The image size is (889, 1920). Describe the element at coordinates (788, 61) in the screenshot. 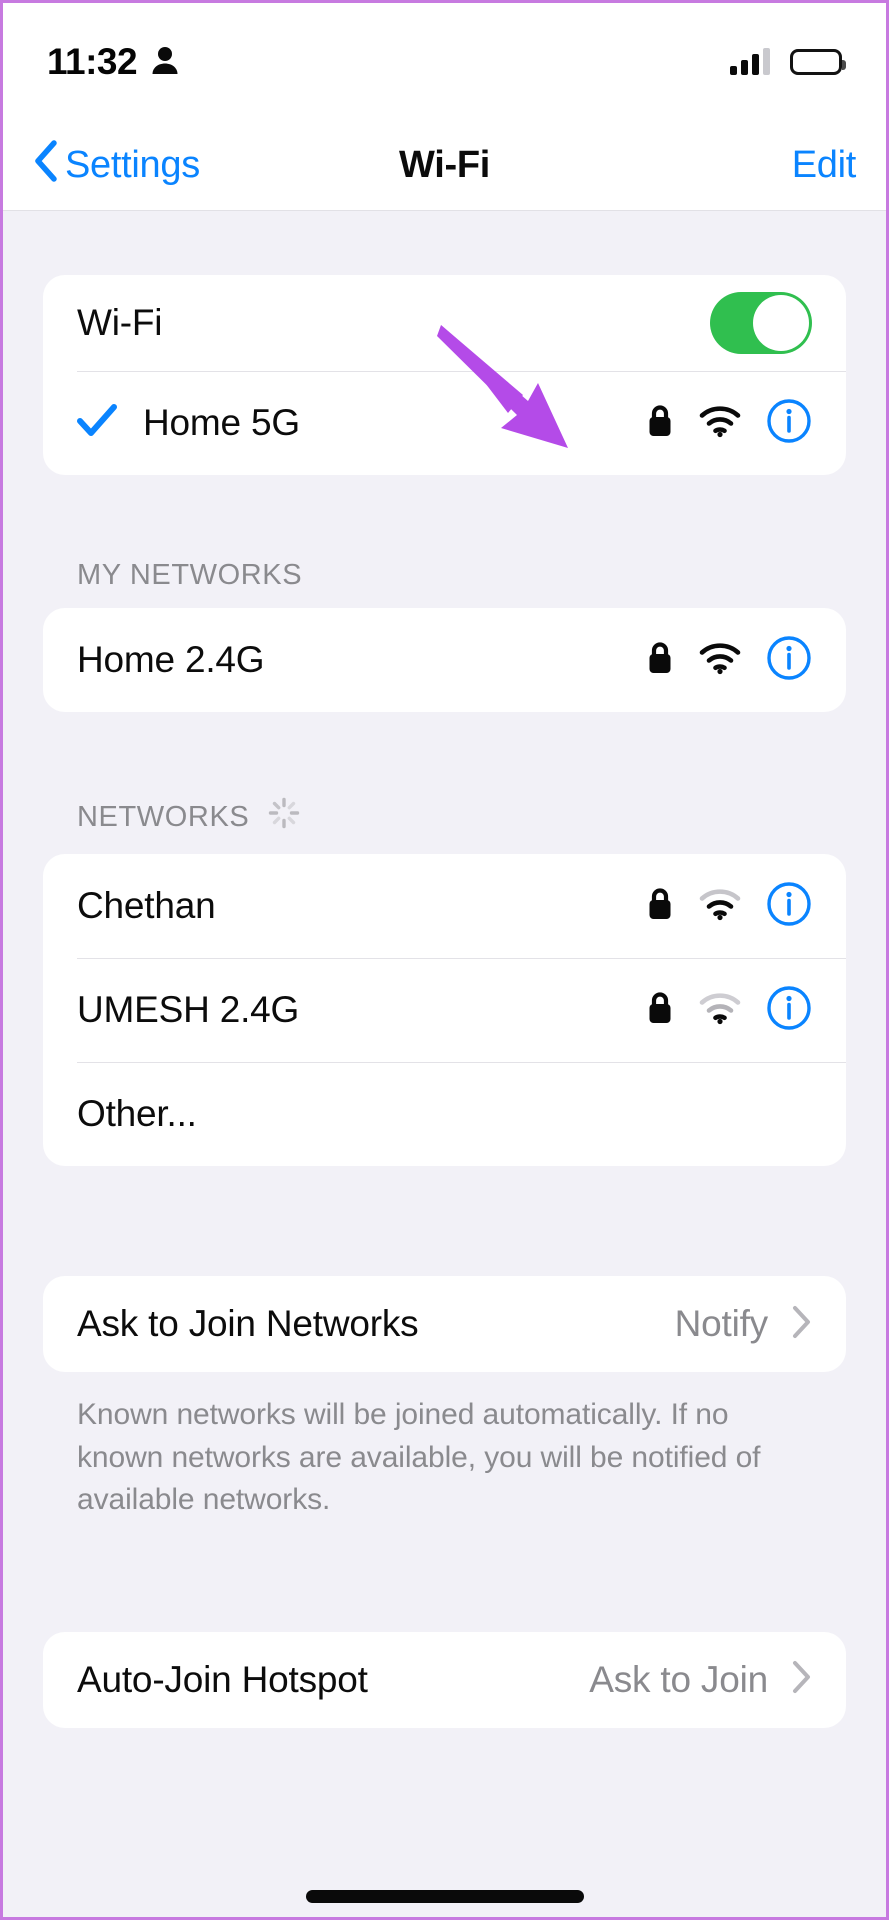

I see `status-bar-right` at that location.